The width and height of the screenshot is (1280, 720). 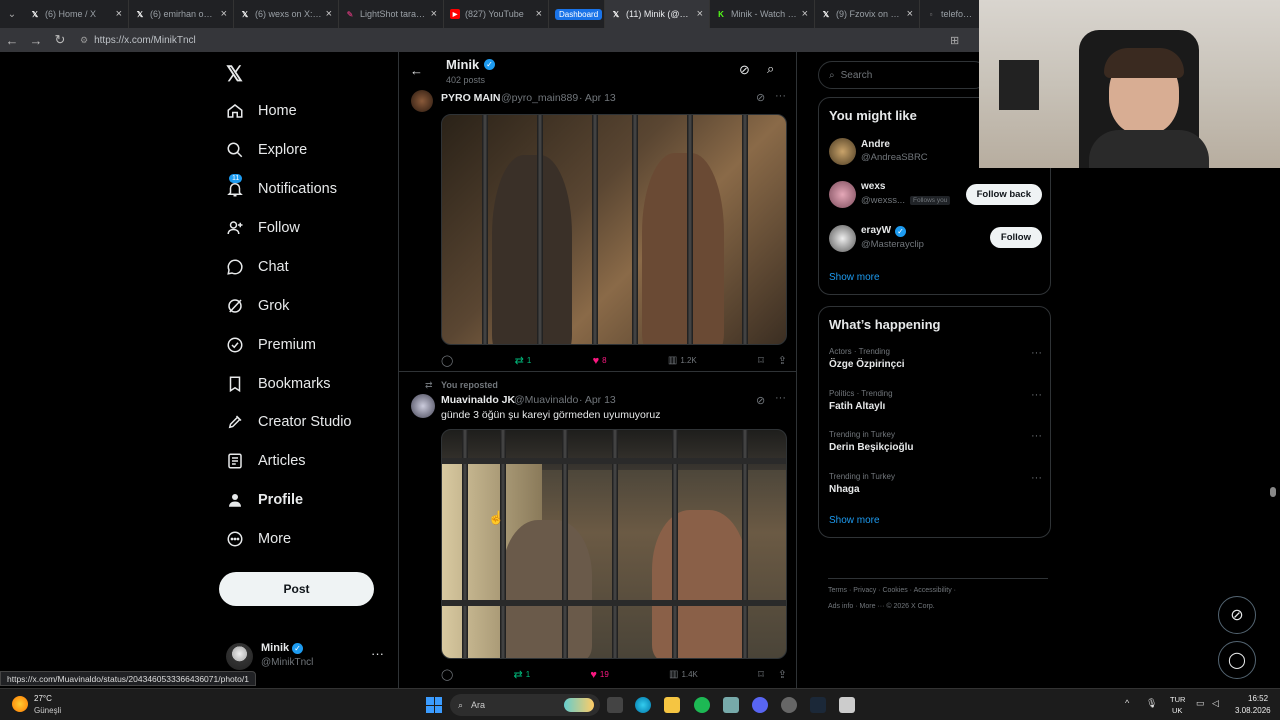 What do you see at coordinates (496, 14) in the screenshot?
I see `browser-tab: ▶ (827) YouTube ×` at bounding box center [496, 14].